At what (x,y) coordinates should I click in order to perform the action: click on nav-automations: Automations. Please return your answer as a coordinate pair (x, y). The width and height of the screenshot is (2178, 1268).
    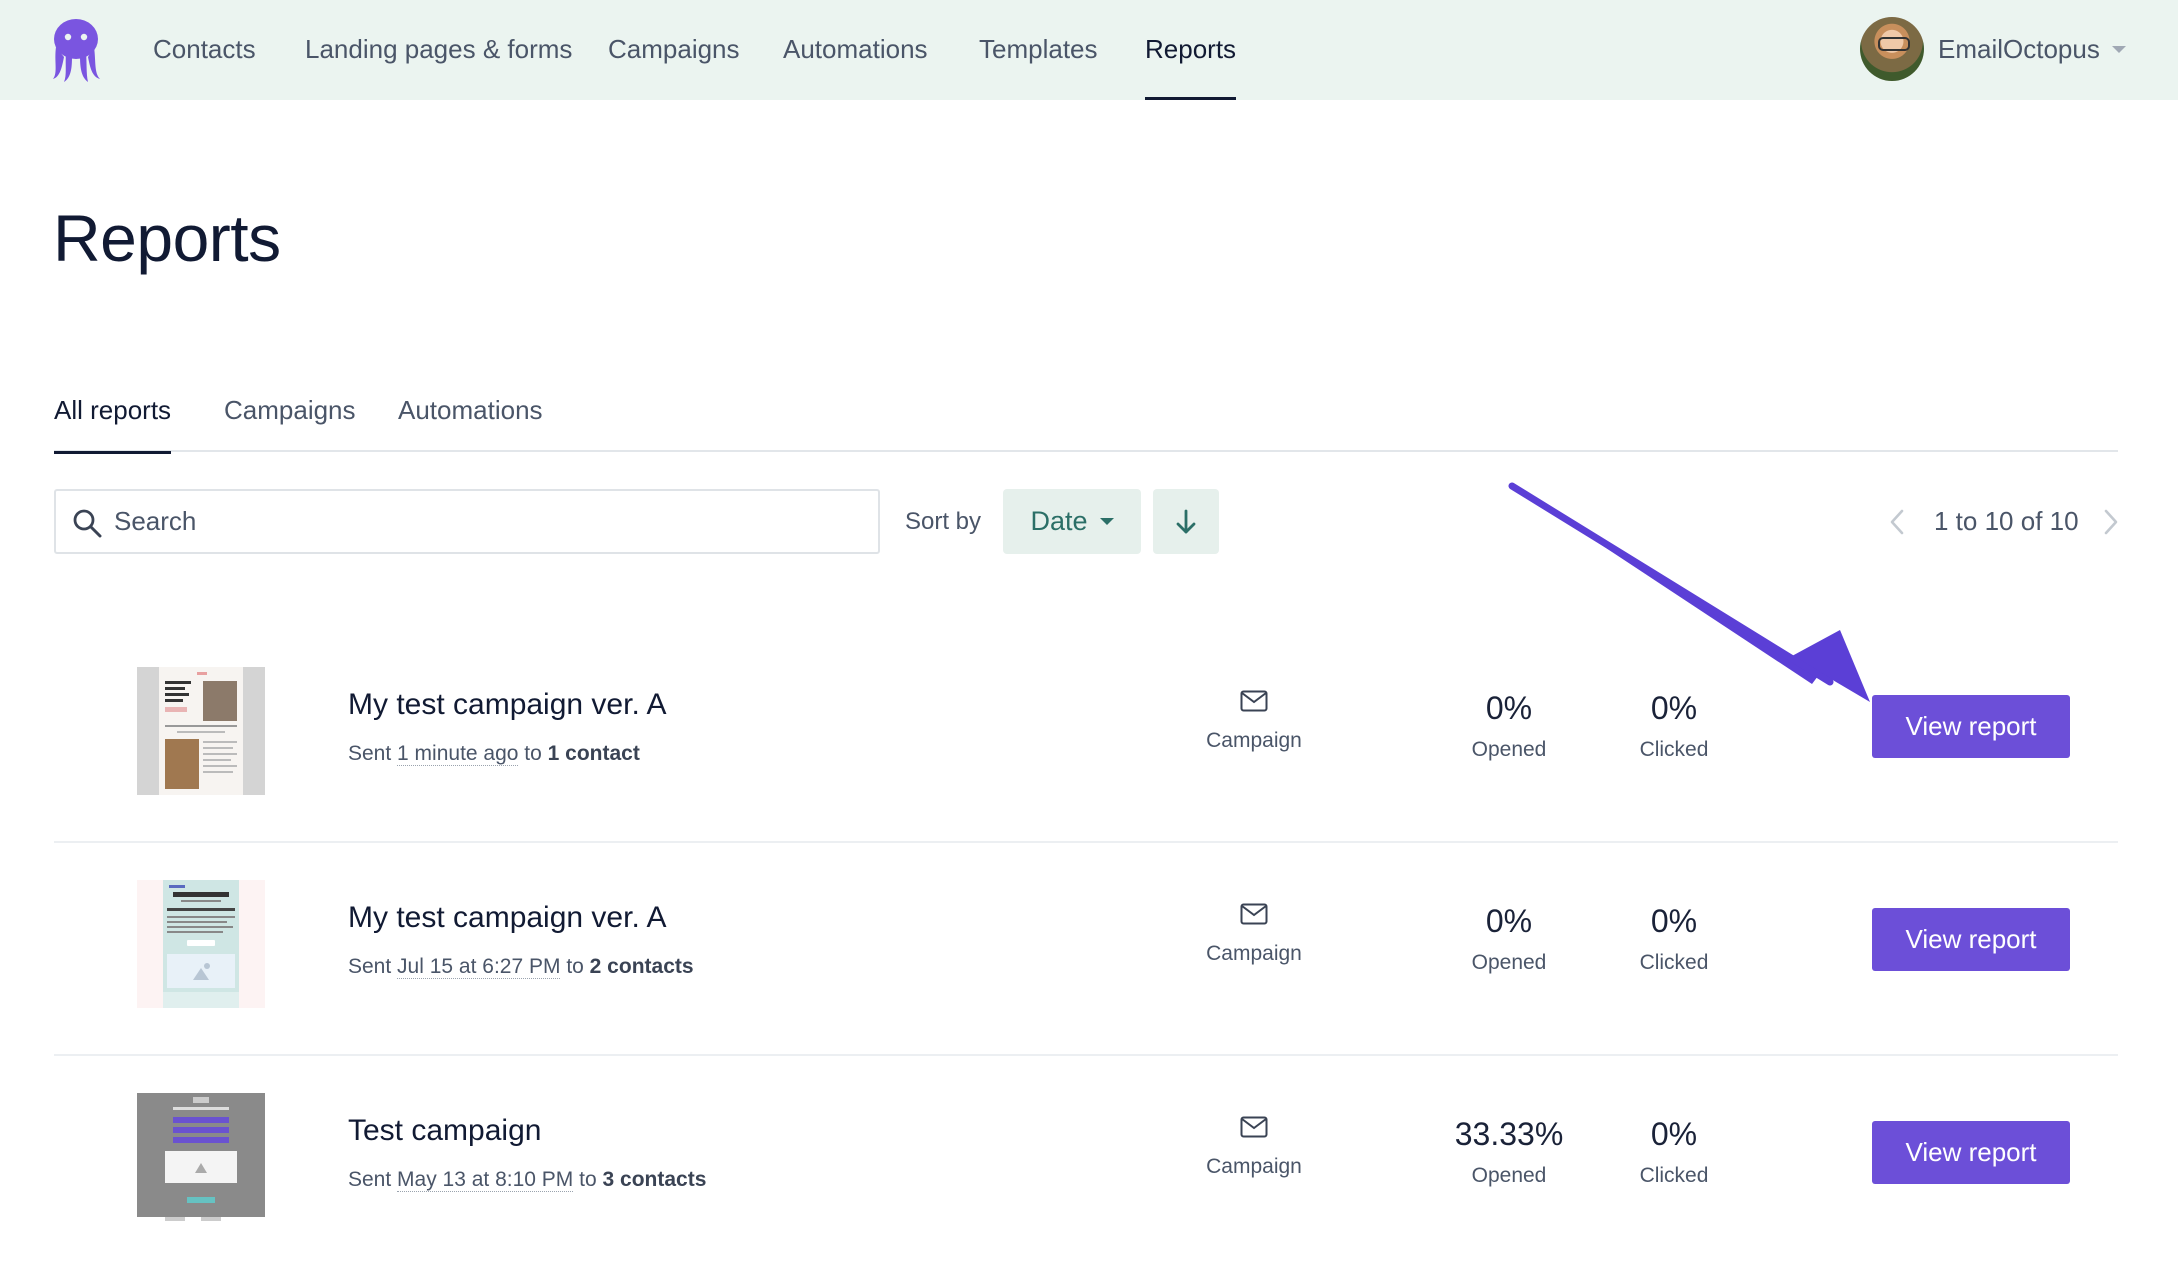
    Looking at the image, I should click on (855, 50).